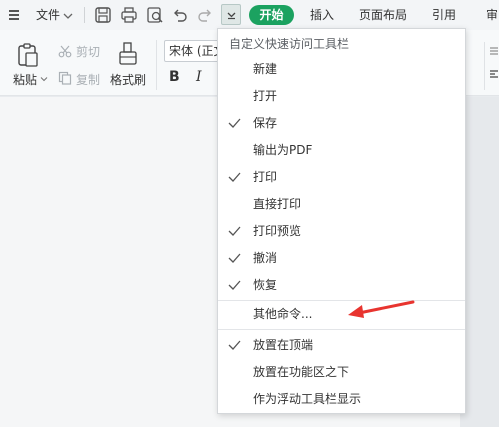 The image size is (499, 427). What do you see at coordinates (265, 258) in the screenshot?
I see `menu-item-label: 撤消` at bounding box center [265, 258].